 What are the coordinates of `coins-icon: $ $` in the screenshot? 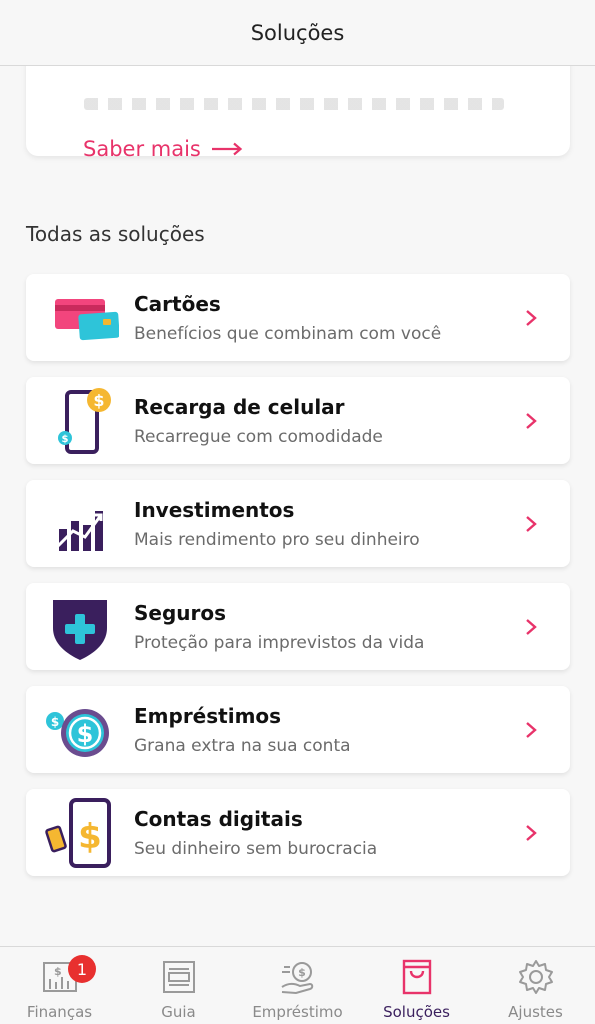 It's located at (80, 729).